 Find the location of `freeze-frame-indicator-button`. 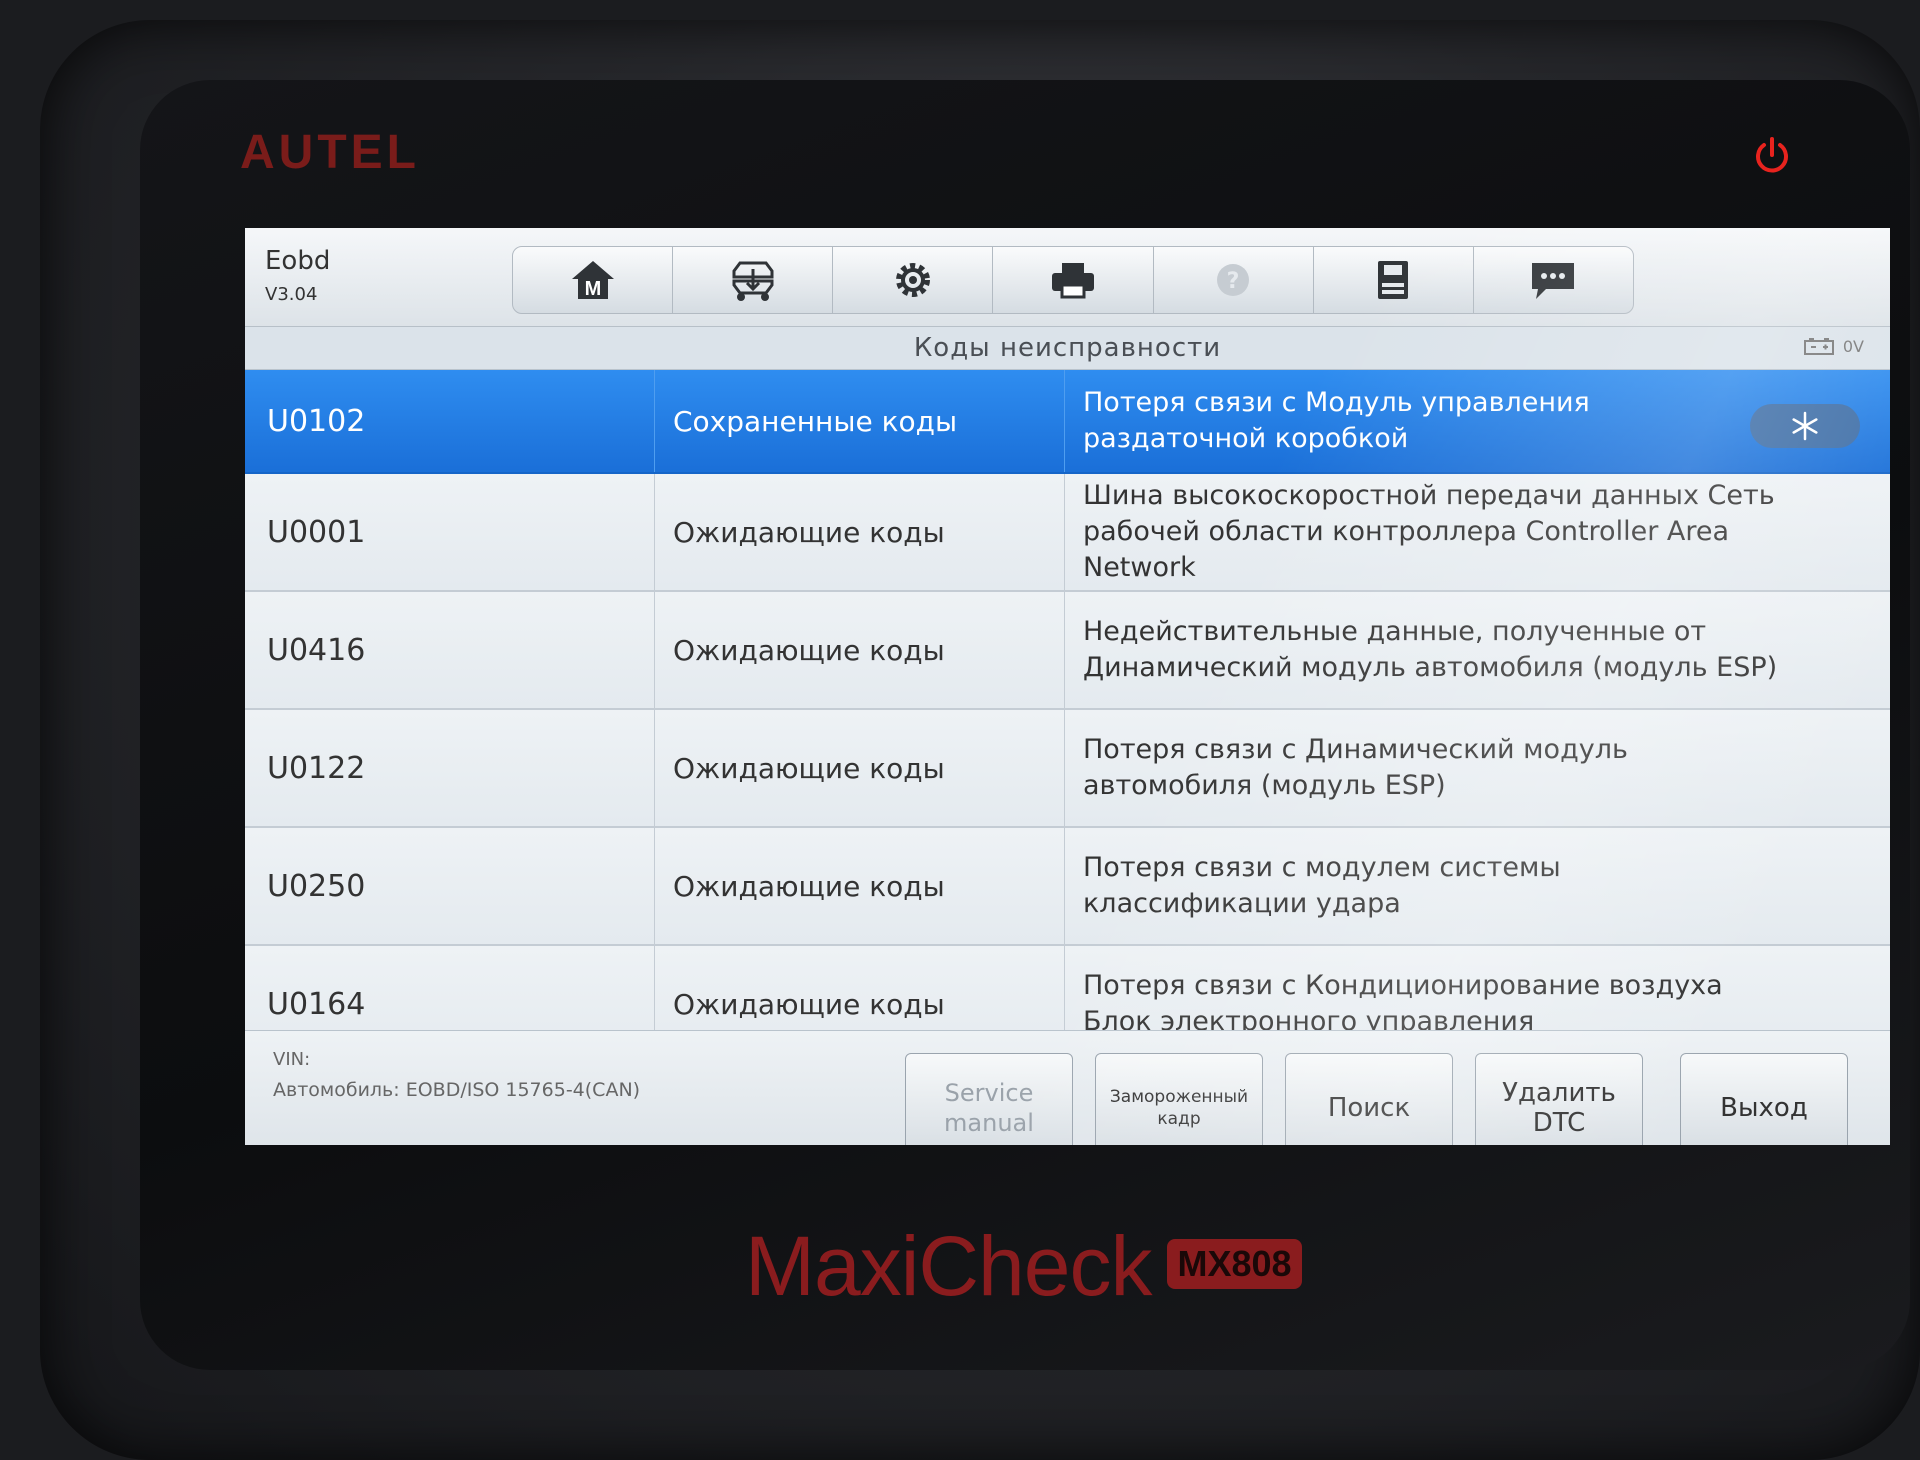

freeze-frame-indicator-button is located at coordinates (1805, 426).